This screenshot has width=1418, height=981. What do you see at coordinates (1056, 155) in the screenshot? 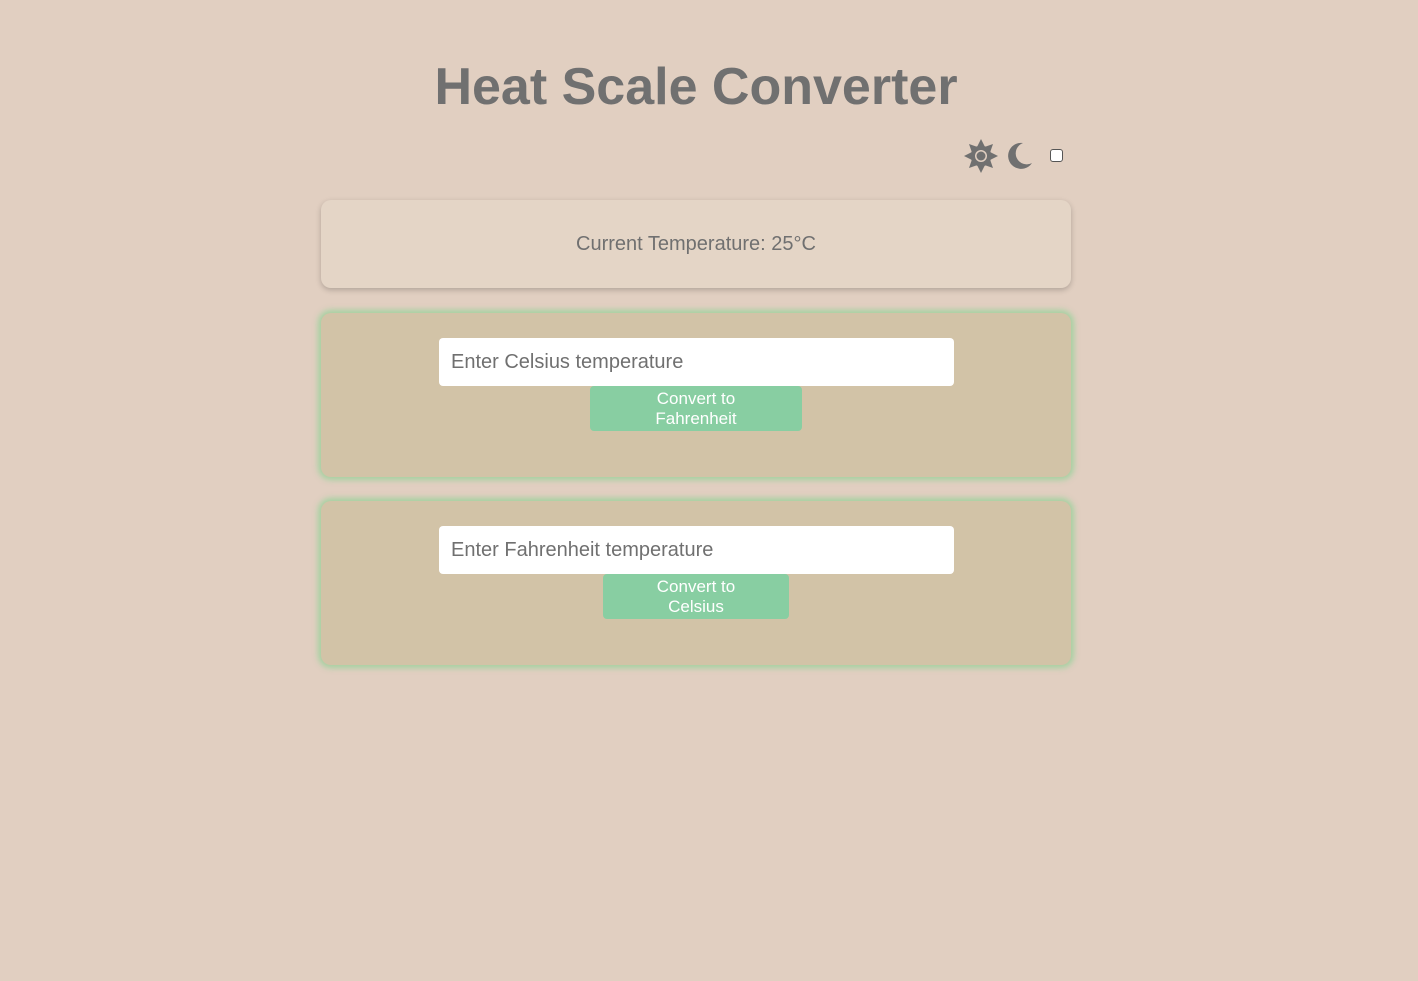
I see `dark-mode-checkbox` at bounding box center [1056, 155].